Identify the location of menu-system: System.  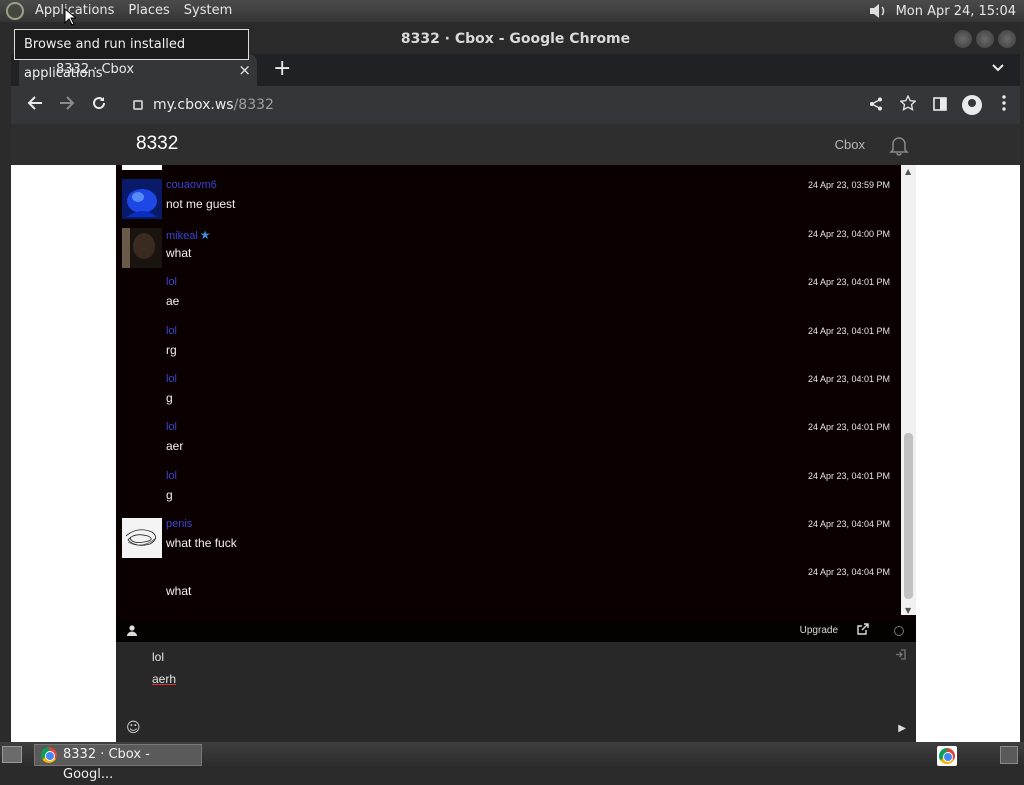
(208, 11).